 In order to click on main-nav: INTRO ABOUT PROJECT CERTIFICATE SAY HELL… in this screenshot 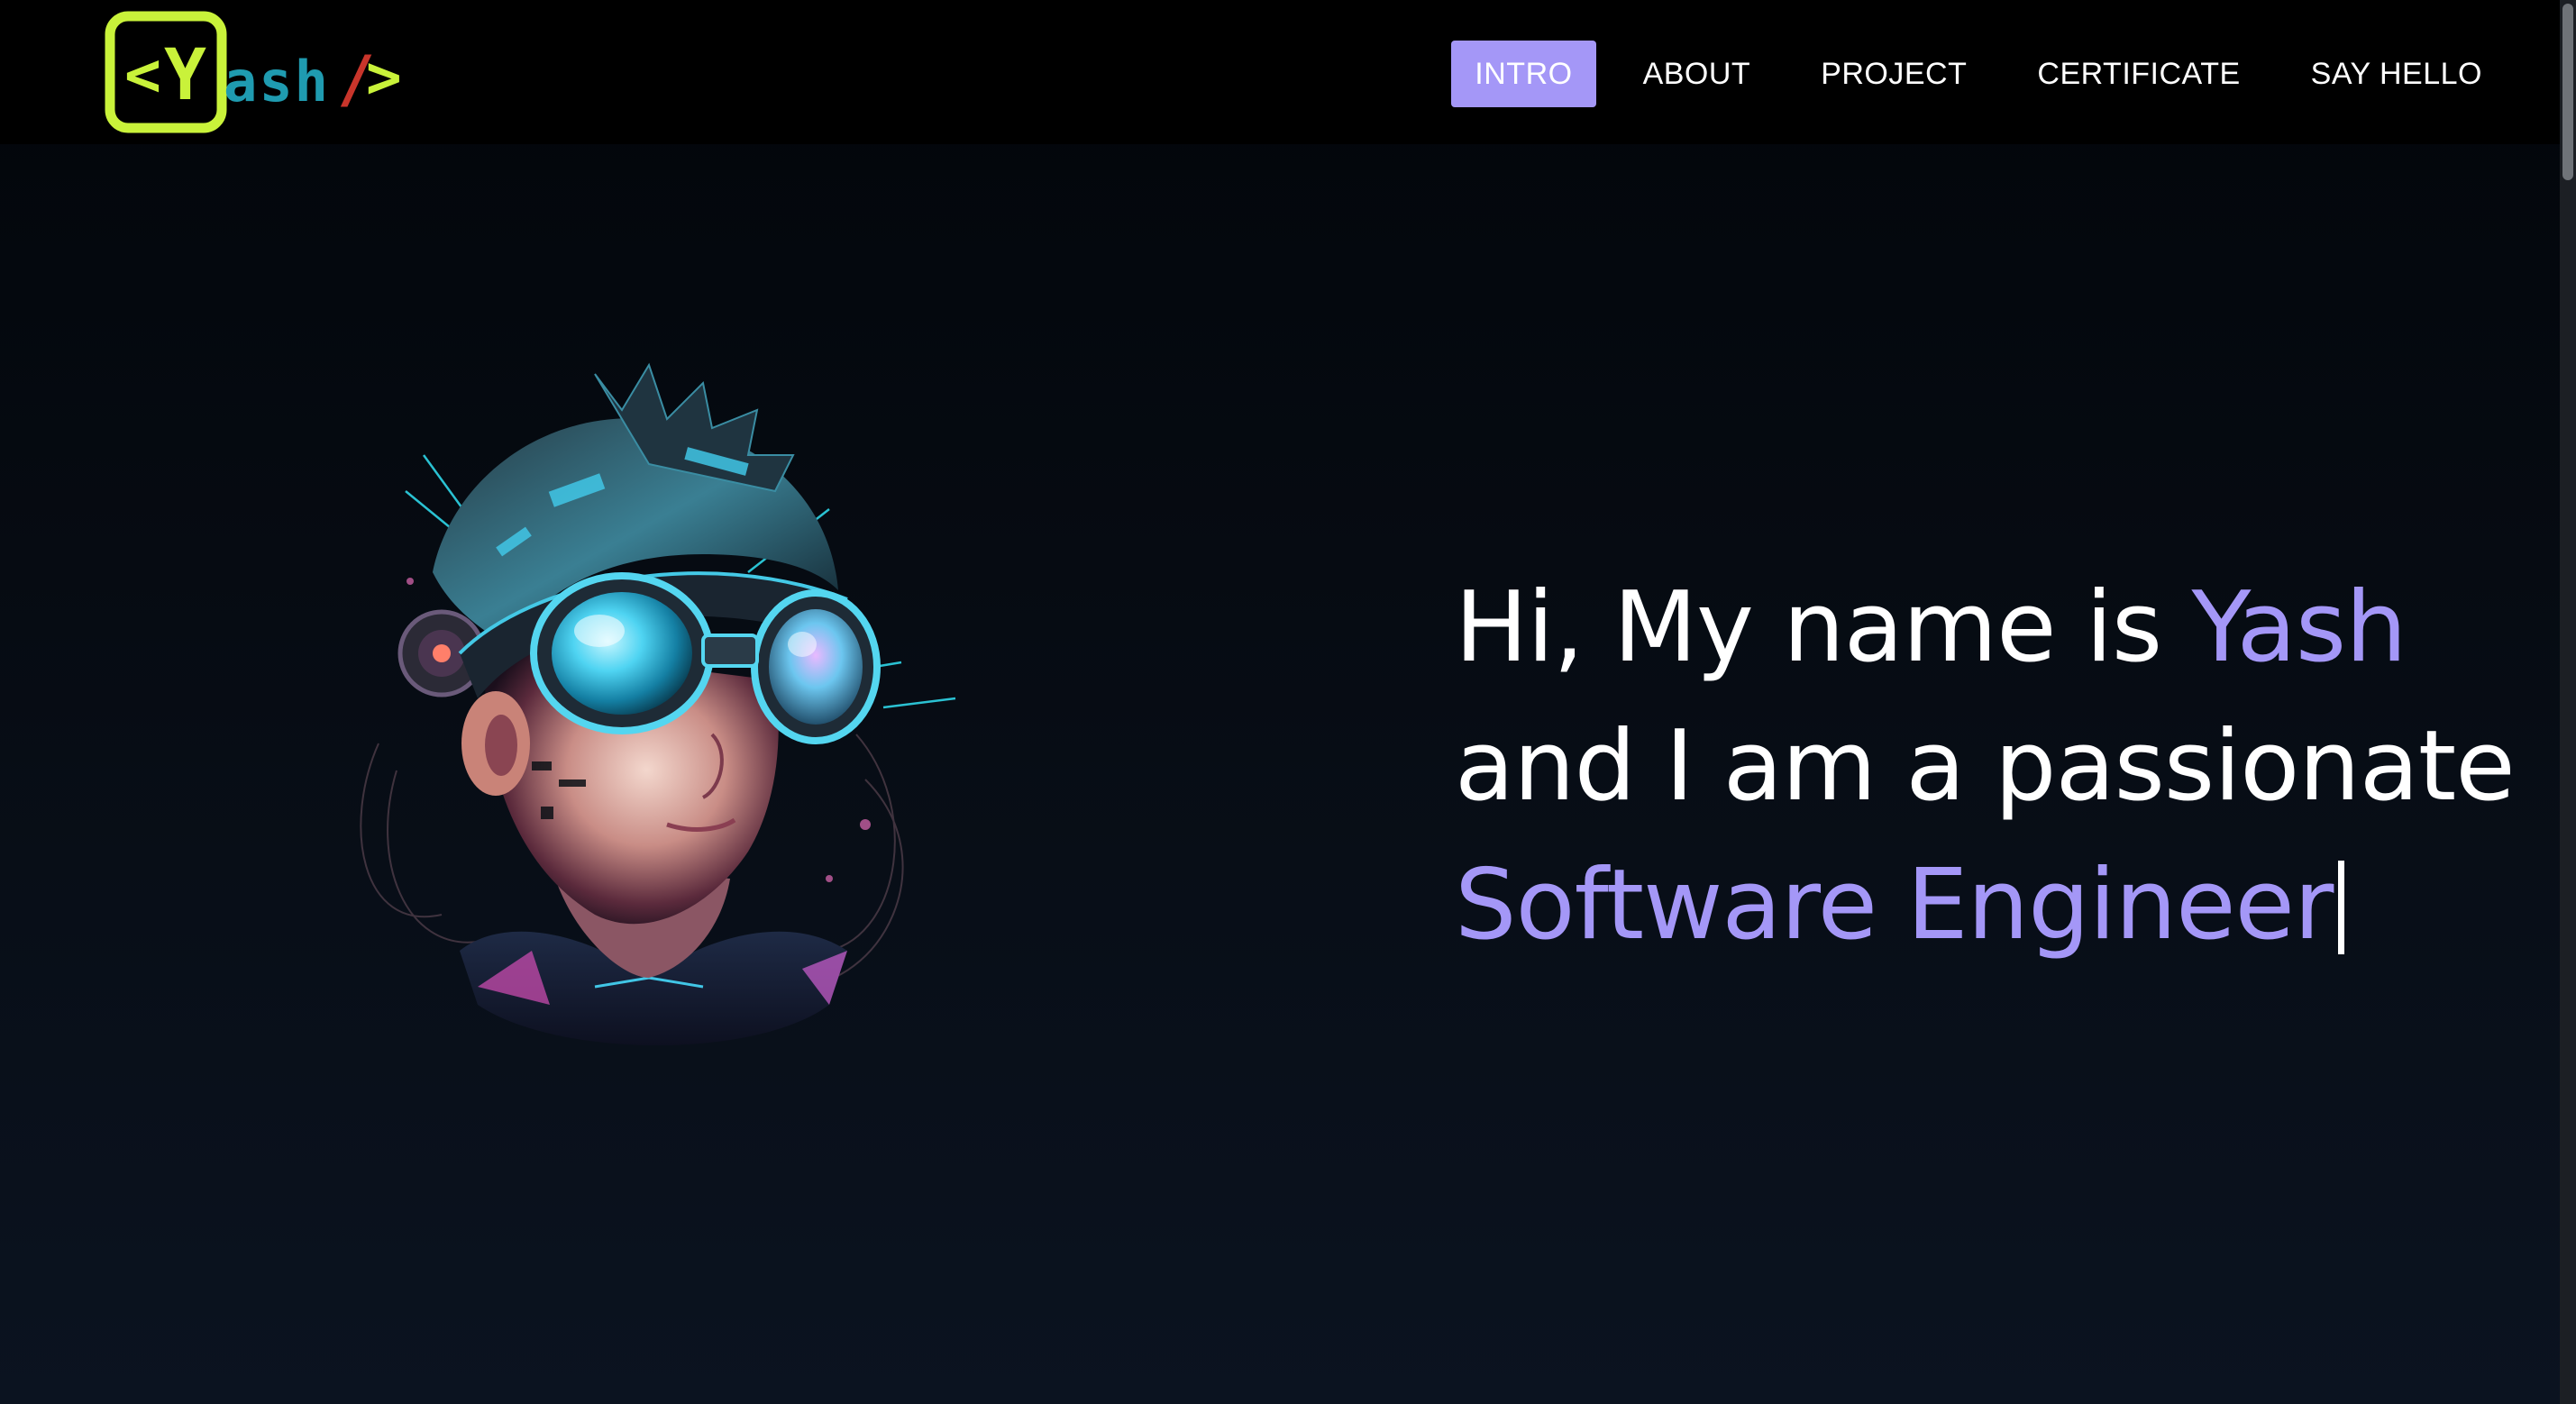, I will do `click(1978, 74)`.